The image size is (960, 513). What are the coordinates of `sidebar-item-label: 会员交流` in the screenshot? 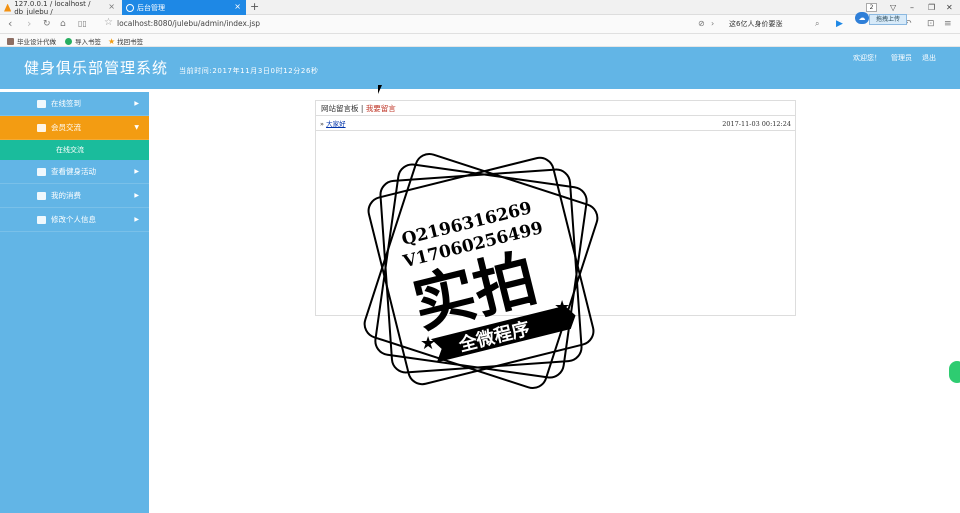 It's located at (66, 127).